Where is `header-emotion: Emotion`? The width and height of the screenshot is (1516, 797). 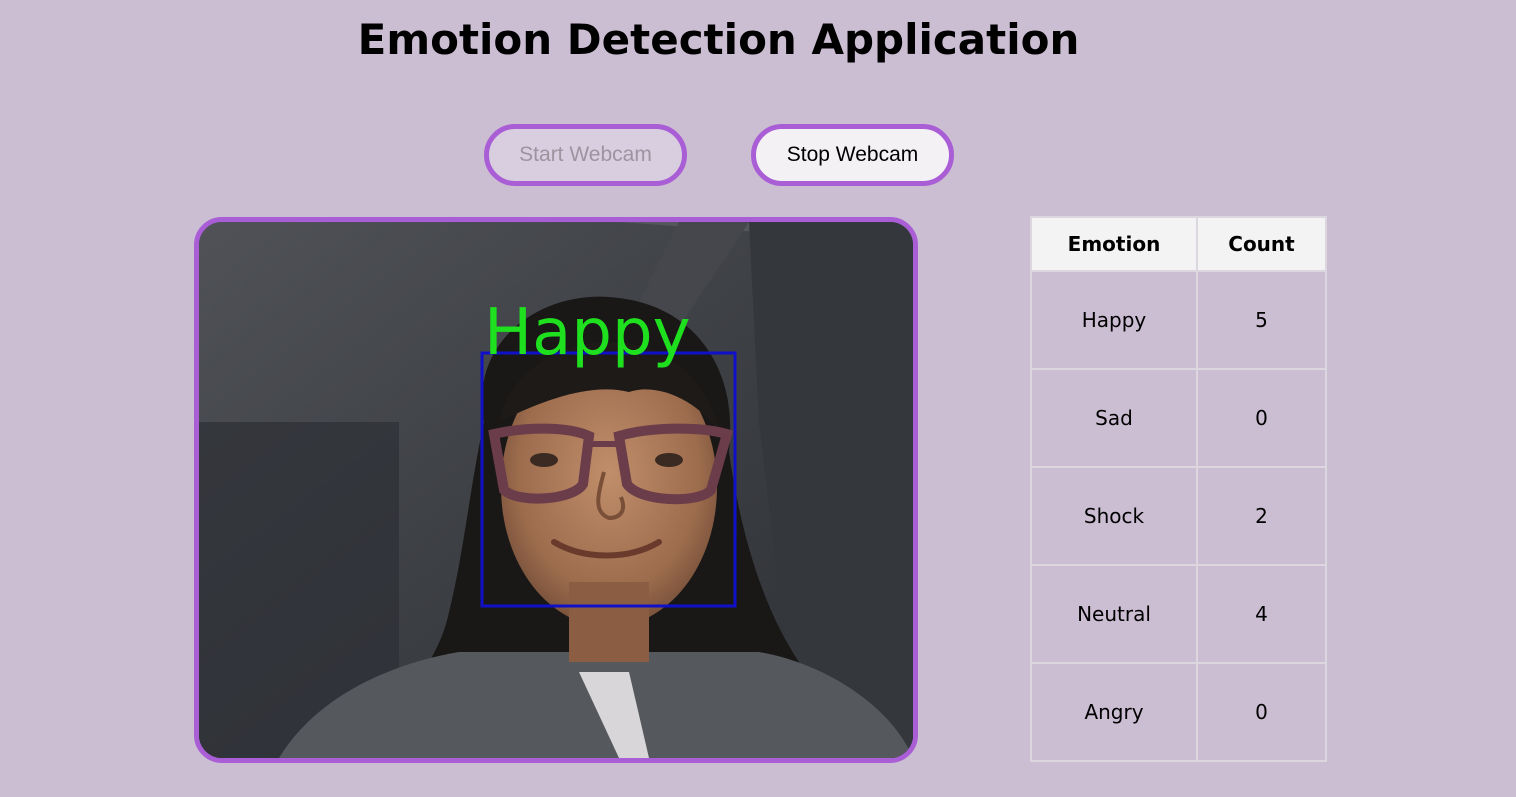 header-emotion: Emotion is located at coordinates (1114, 244).